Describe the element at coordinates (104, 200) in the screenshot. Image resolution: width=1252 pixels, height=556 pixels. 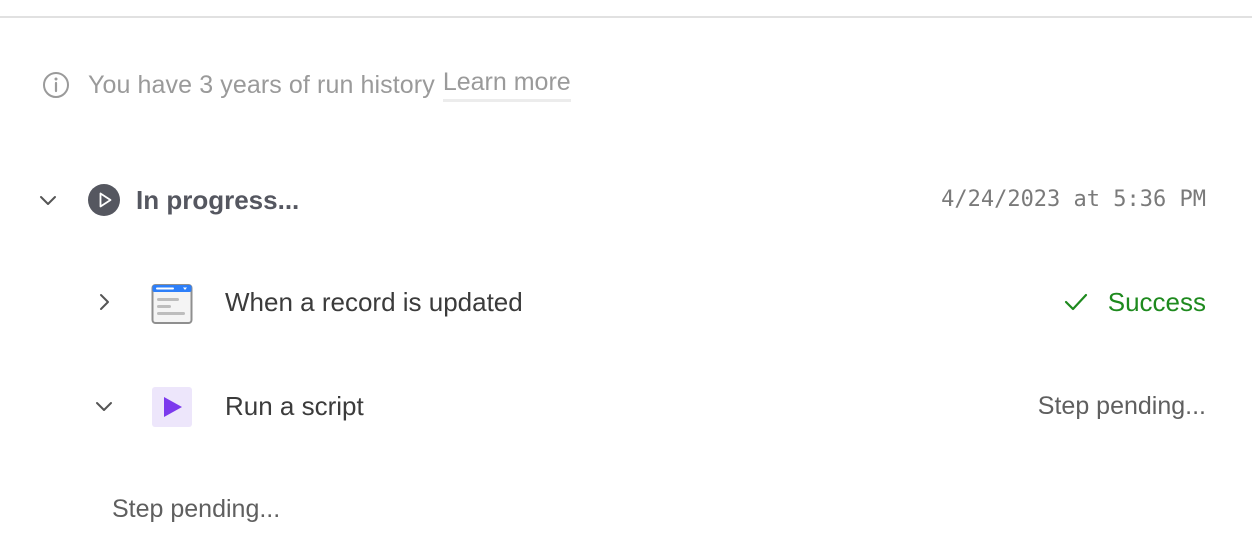
I see `play-circle-icon` at that location.